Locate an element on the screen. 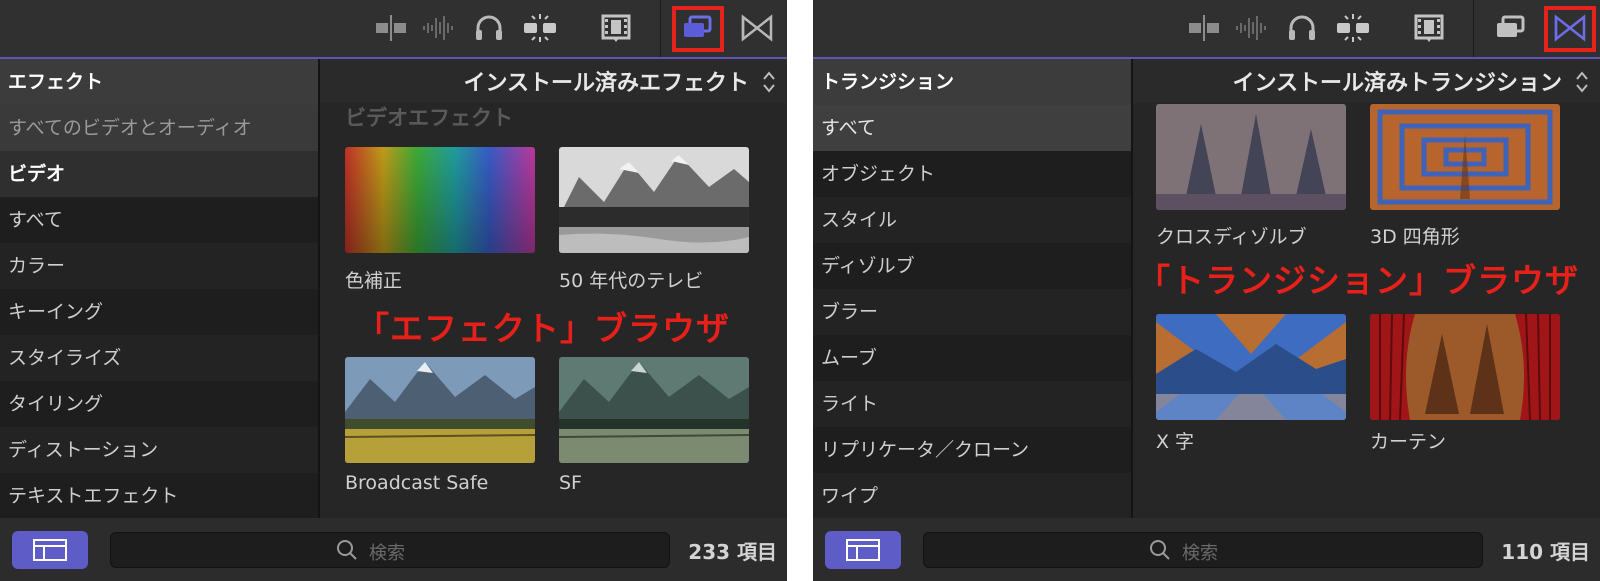 The image size is (1600, 581). browser-footer: 検索 110 項目 is located at coordinates (1206, 549).